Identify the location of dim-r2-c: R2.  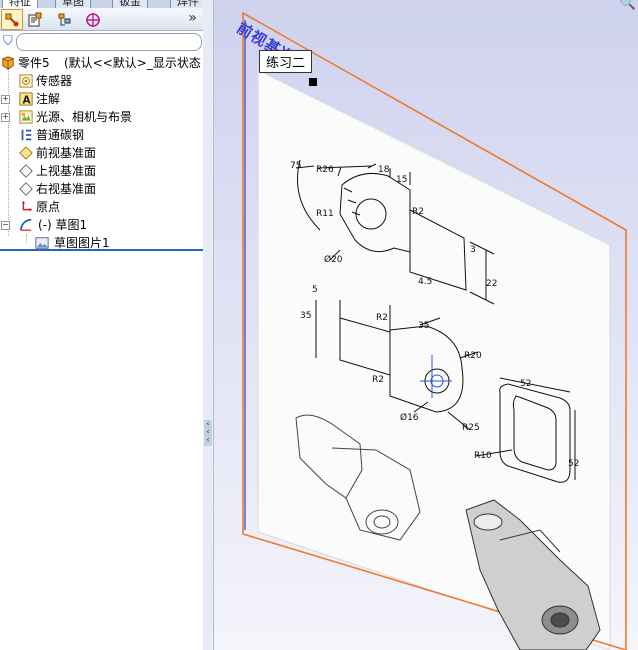
(378, 380).